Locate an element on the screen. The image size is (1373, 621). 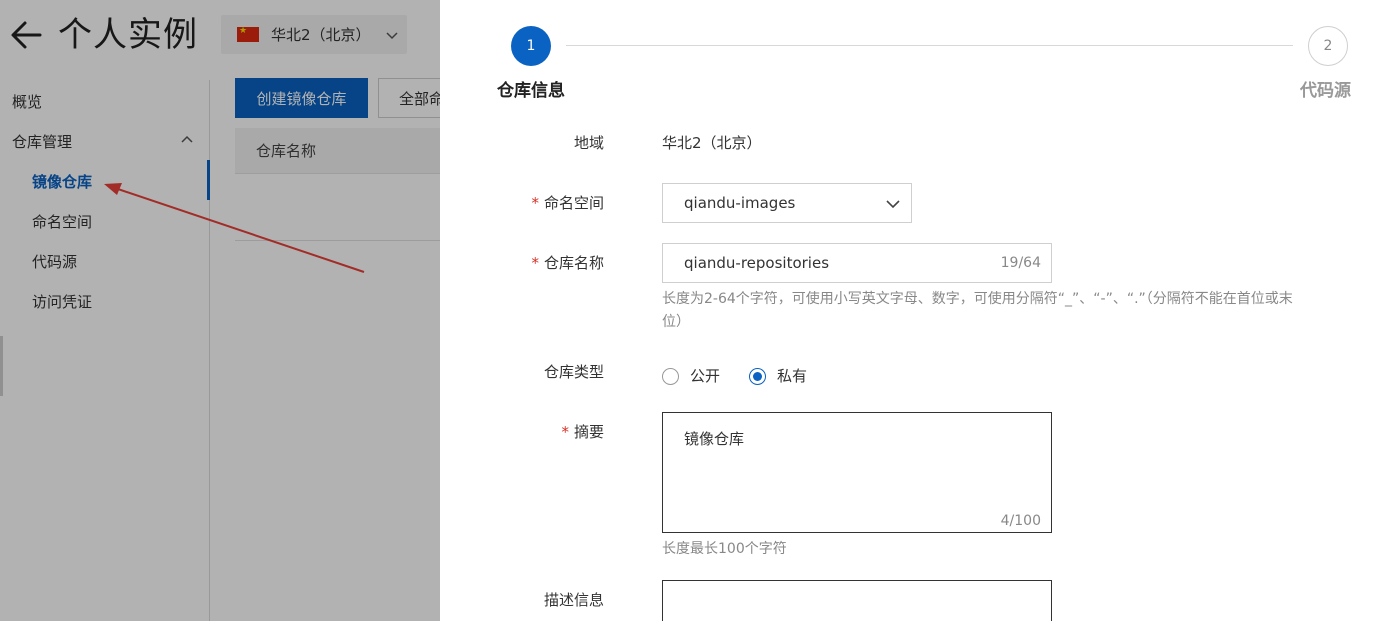
region-field-label: 地域 is located at coordinates (588, 143).